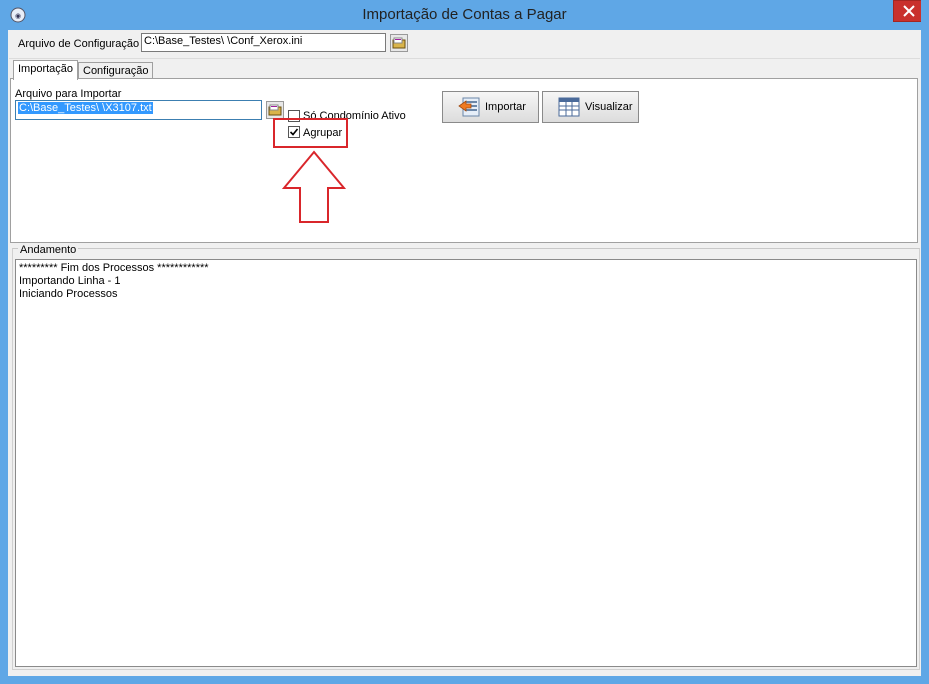 The image size is (929, 684). I want to click on andamento-label: Andamento, so click(48, 250).